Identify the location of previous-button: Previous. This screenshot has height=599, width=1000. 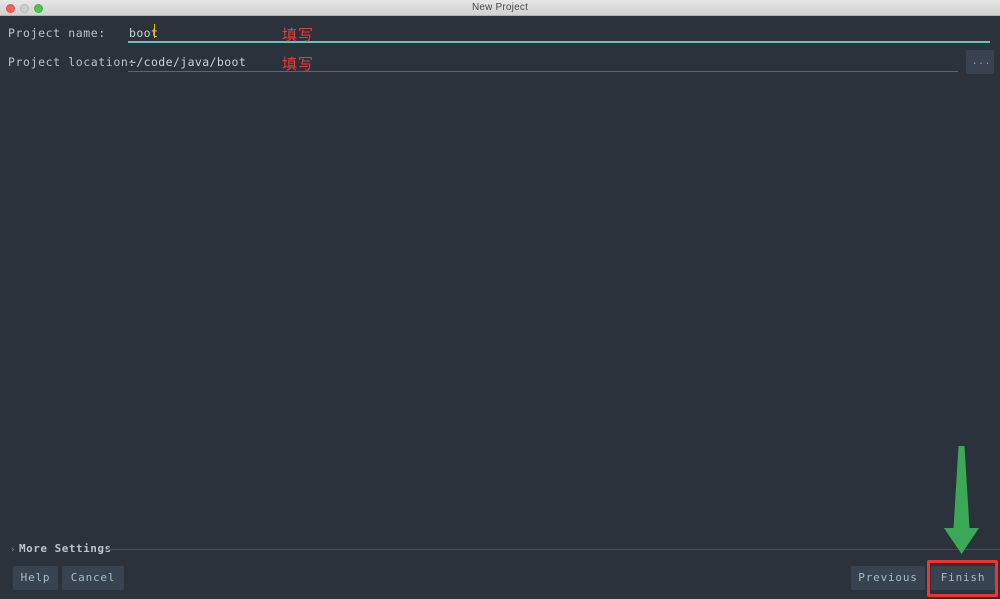
(888, 578).